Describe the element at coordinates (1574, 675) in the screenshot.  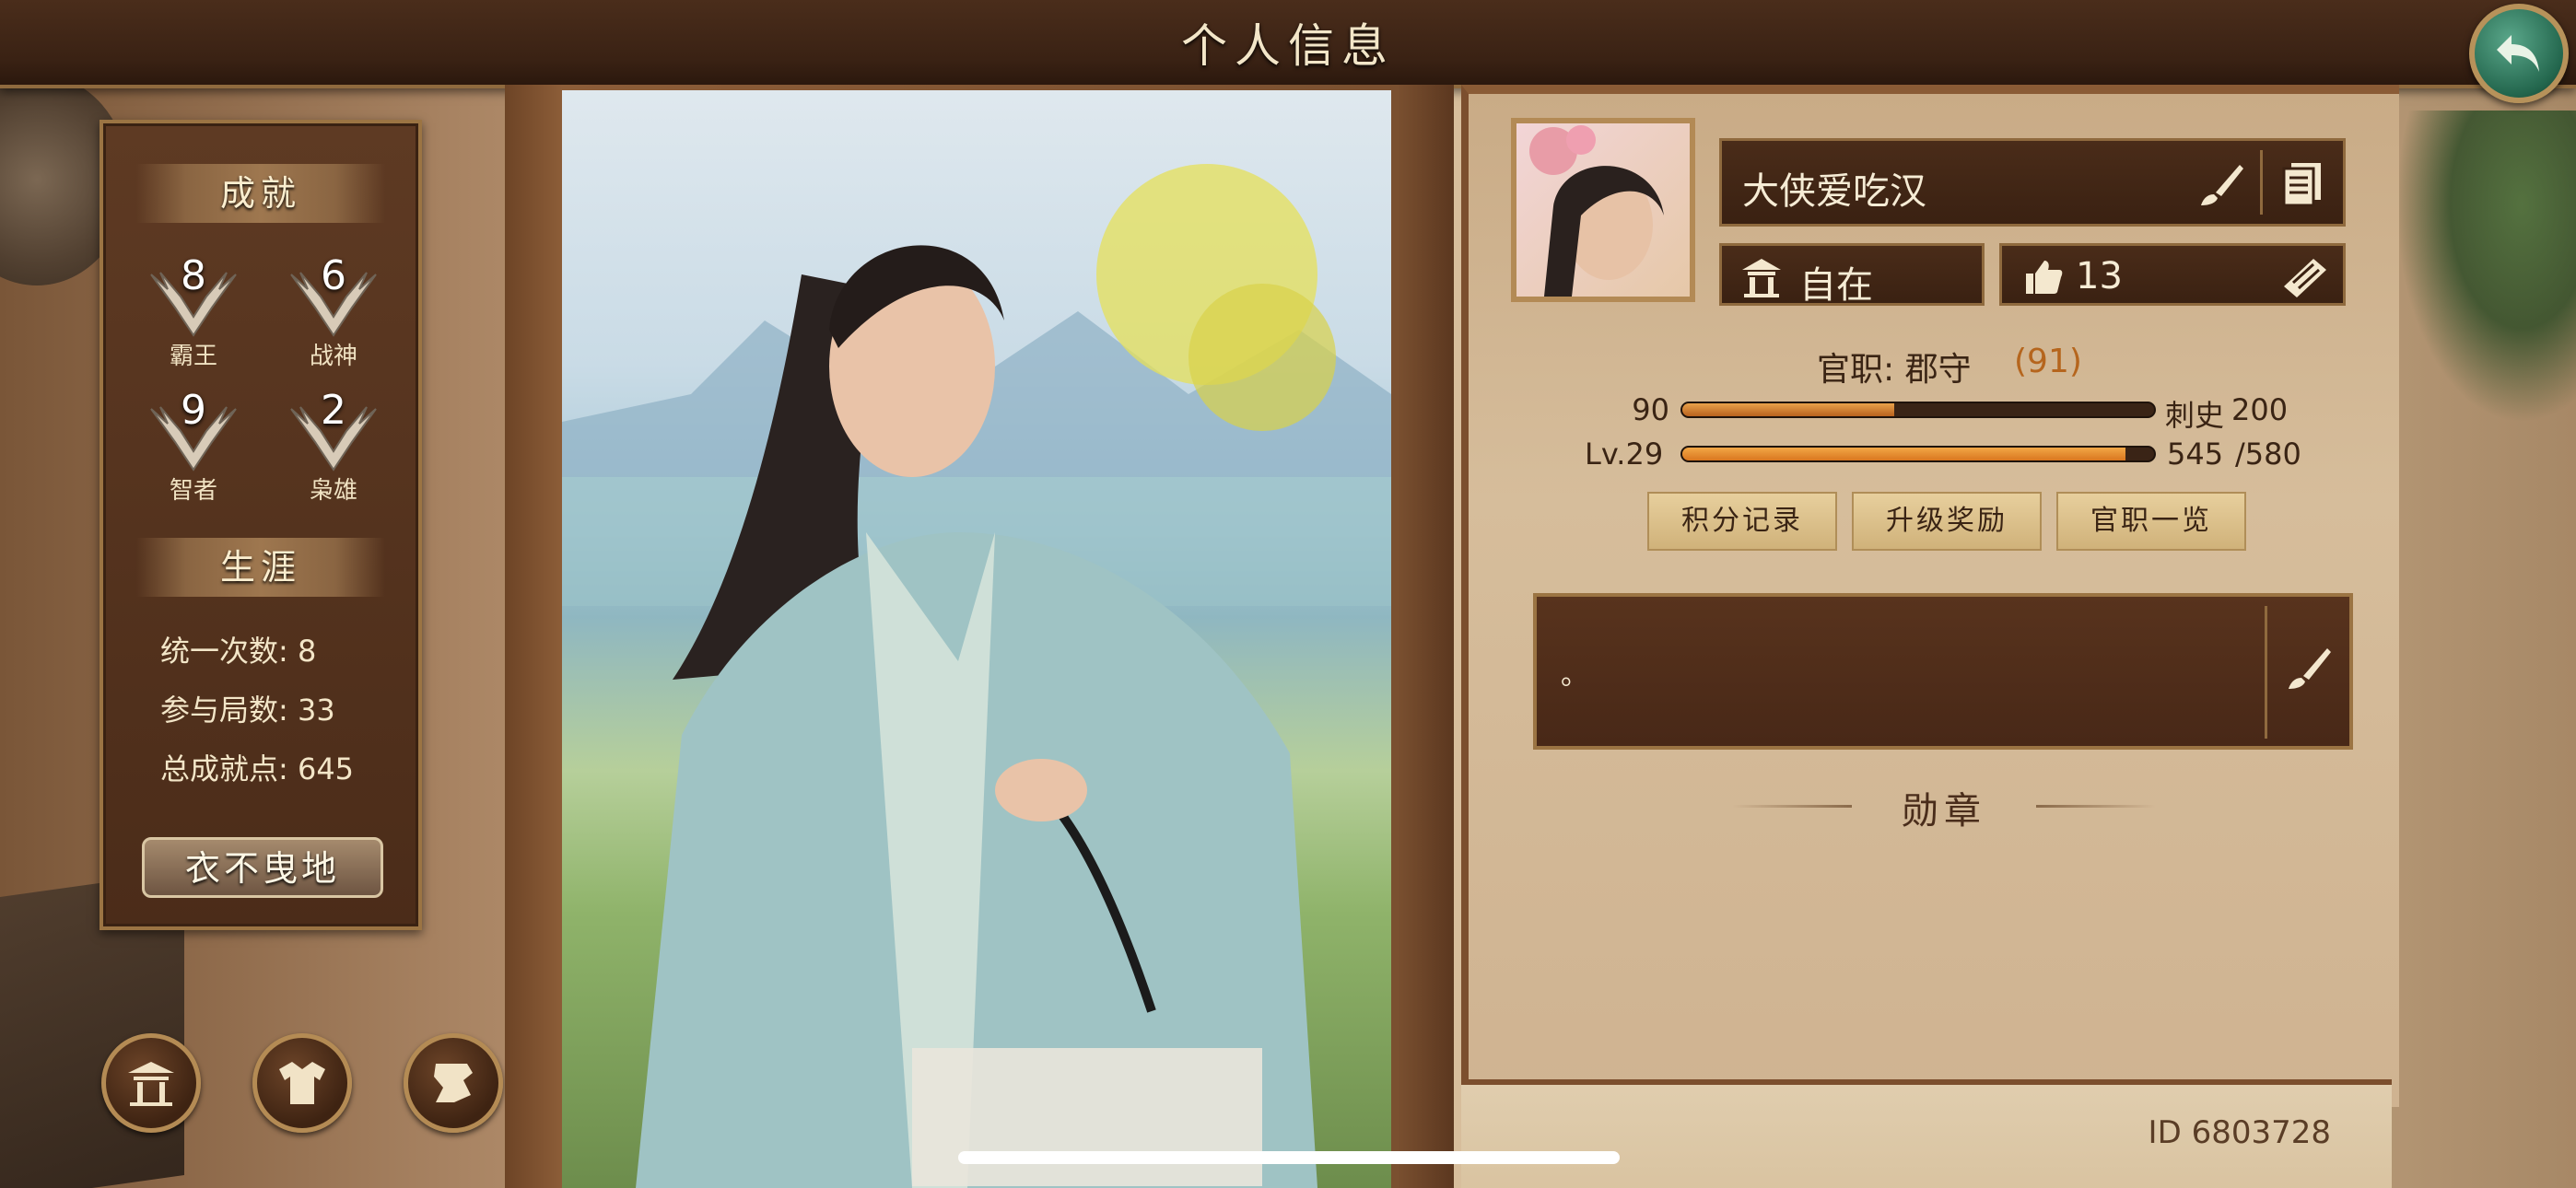
I see `signature-text: 。` at that location.